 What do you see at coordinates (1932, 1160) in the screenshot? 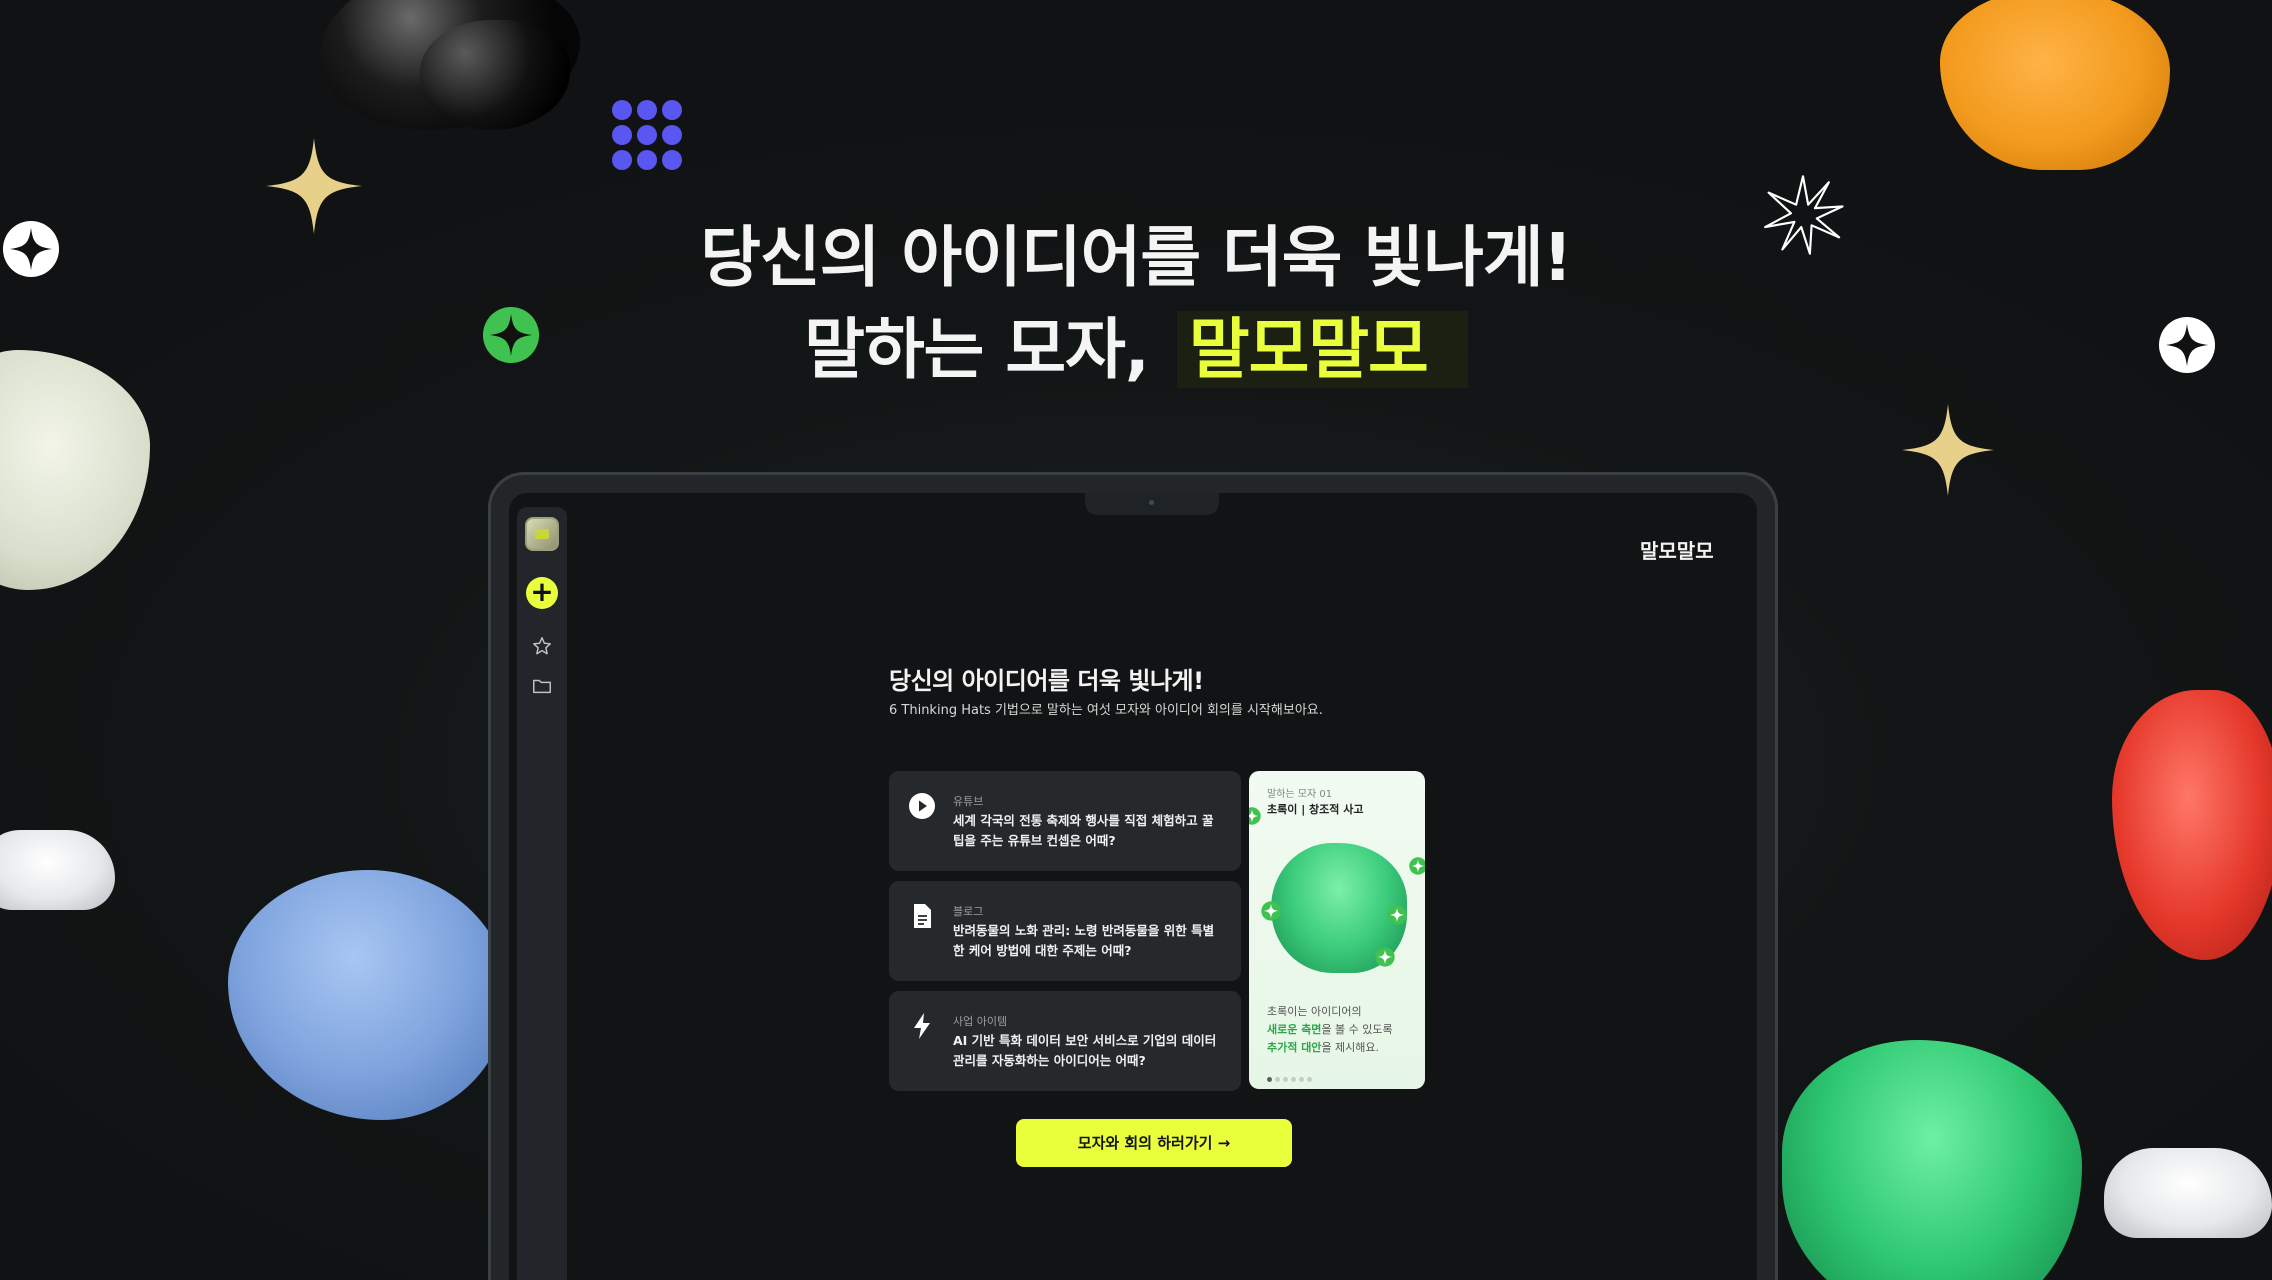
I see `green-cap-hat-decoration` at bounding box center [1932, 1160].